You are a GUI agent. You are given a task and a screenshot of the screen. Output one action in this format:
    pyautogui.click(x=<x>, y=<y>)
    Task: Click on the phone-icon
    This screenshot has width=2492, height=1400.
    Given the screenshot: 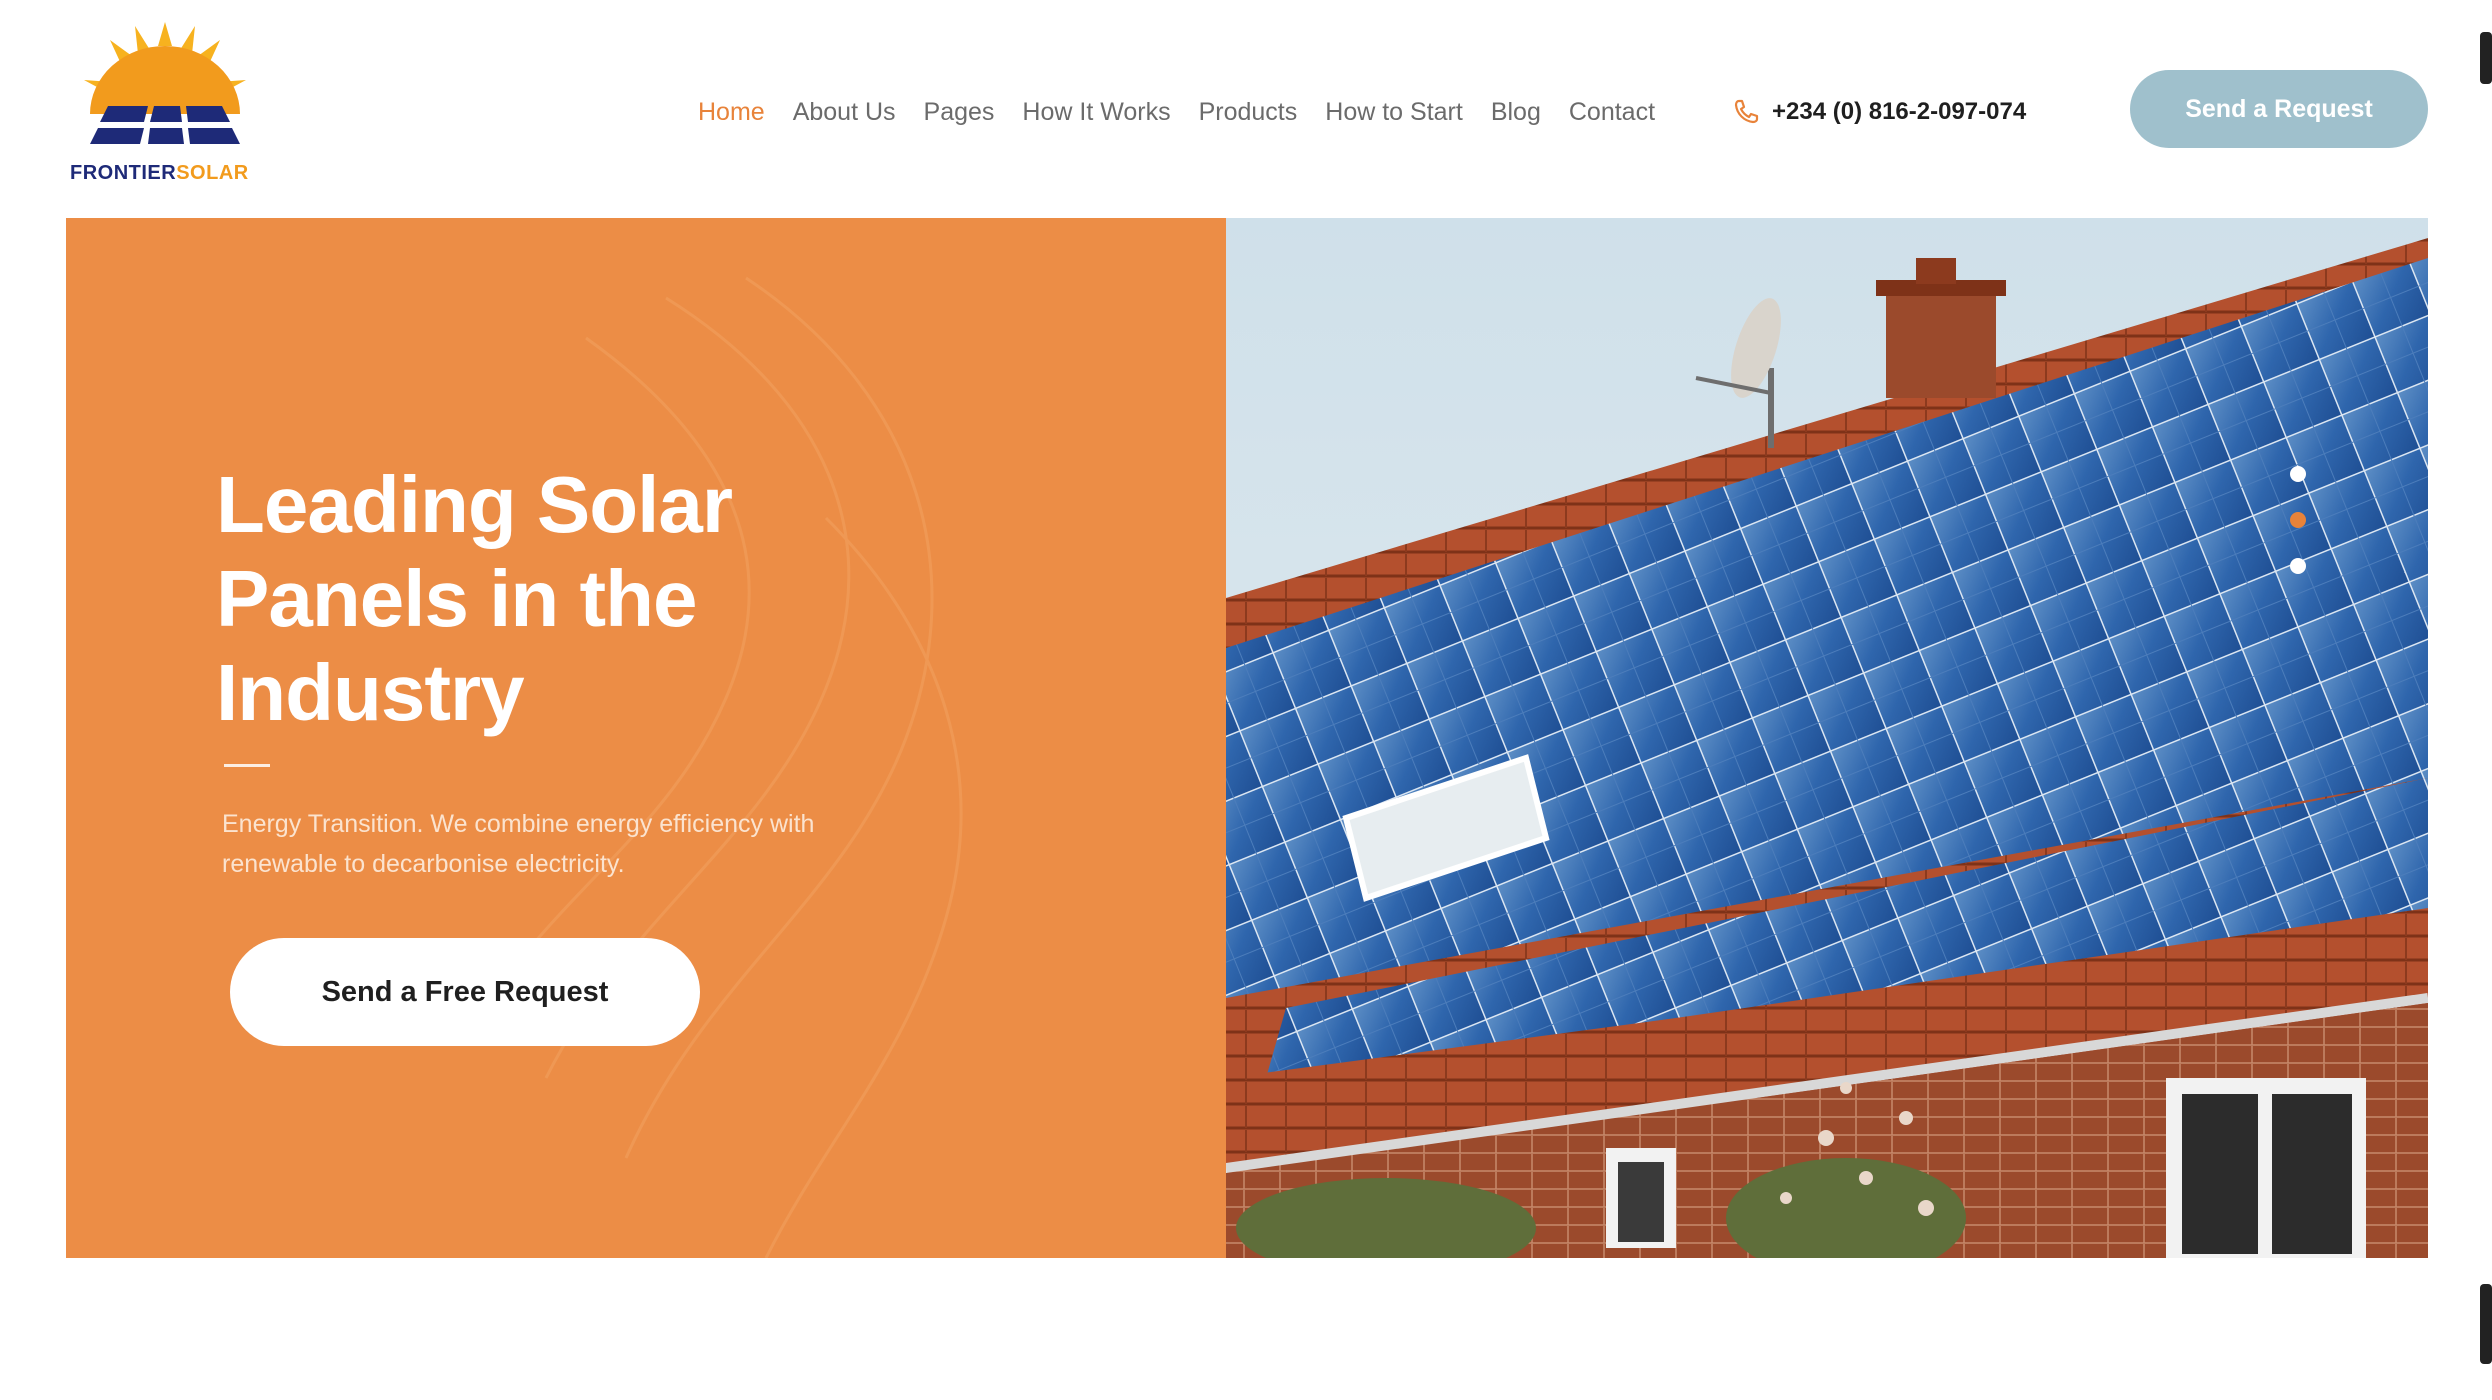 What is the action you would take?
    pyautogui.click(x=1746, y=112)
    